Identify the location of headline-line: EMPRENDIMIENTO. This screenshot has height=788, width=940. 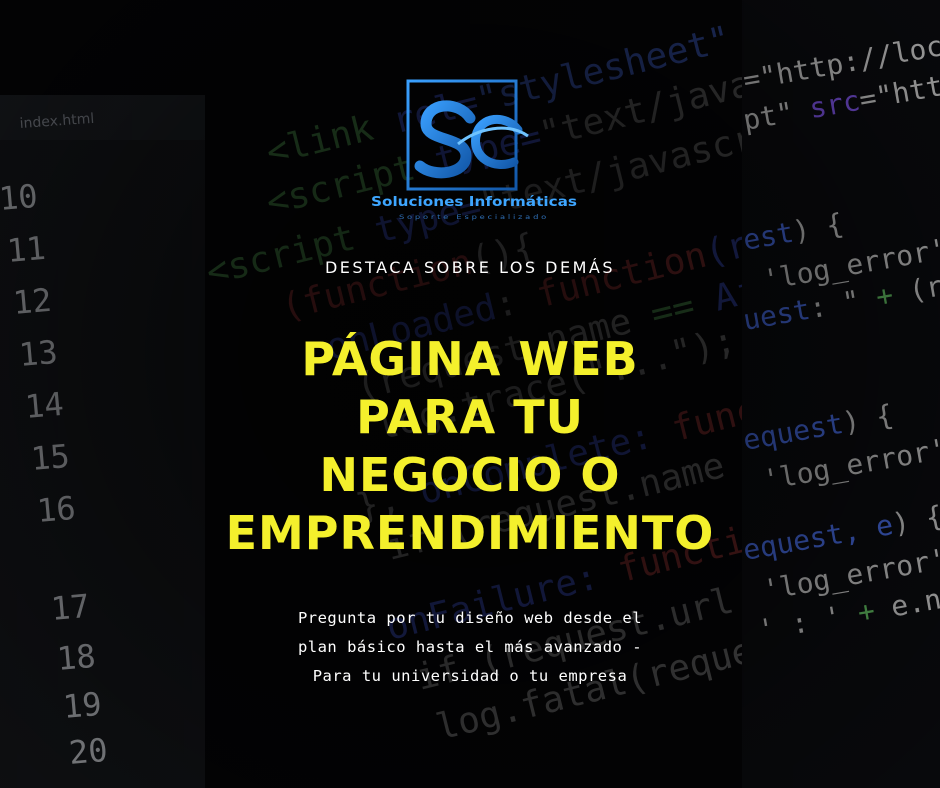
(470, 533).